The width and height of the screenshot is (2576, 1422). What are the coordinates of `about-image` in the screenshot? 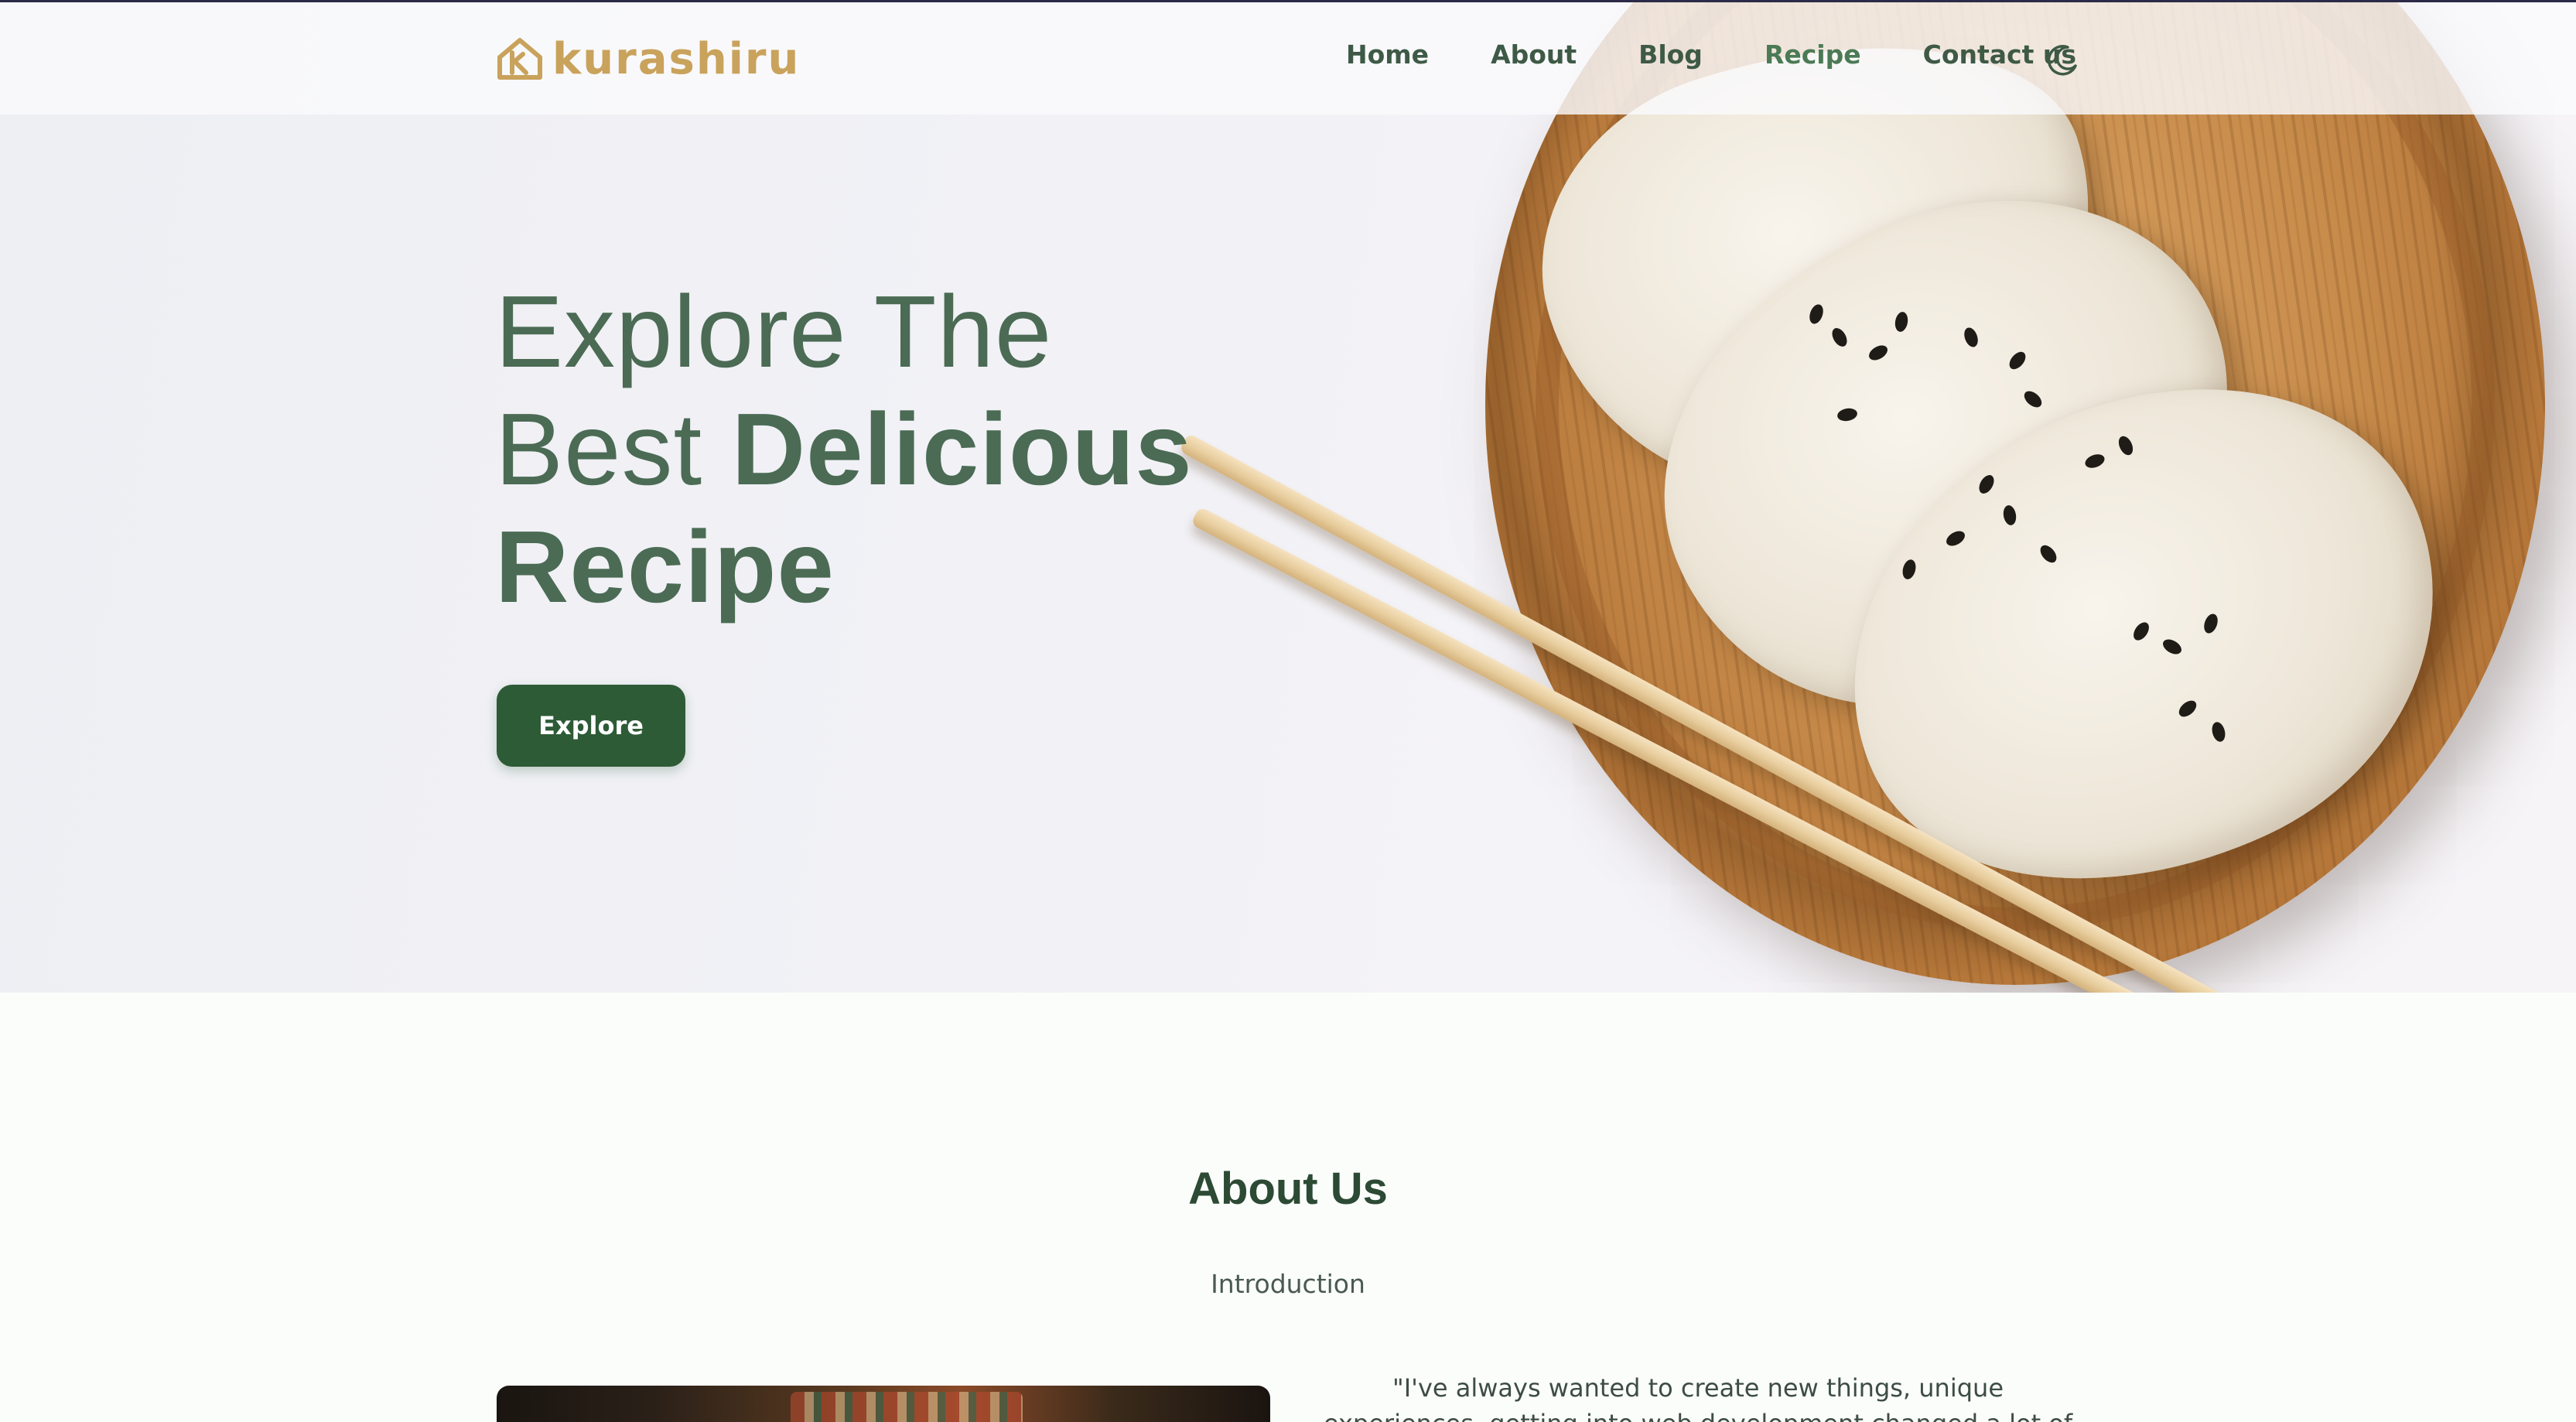 It's located at (883, 1404).